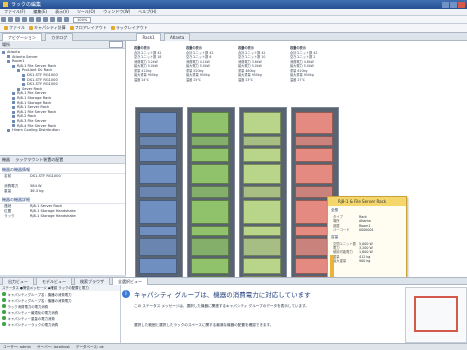 Image resolution: width=467 pixels, height=350 pixels. Describe the element at coordinates (71, 28) in the screenshot. I see `floor-icon` at that location.